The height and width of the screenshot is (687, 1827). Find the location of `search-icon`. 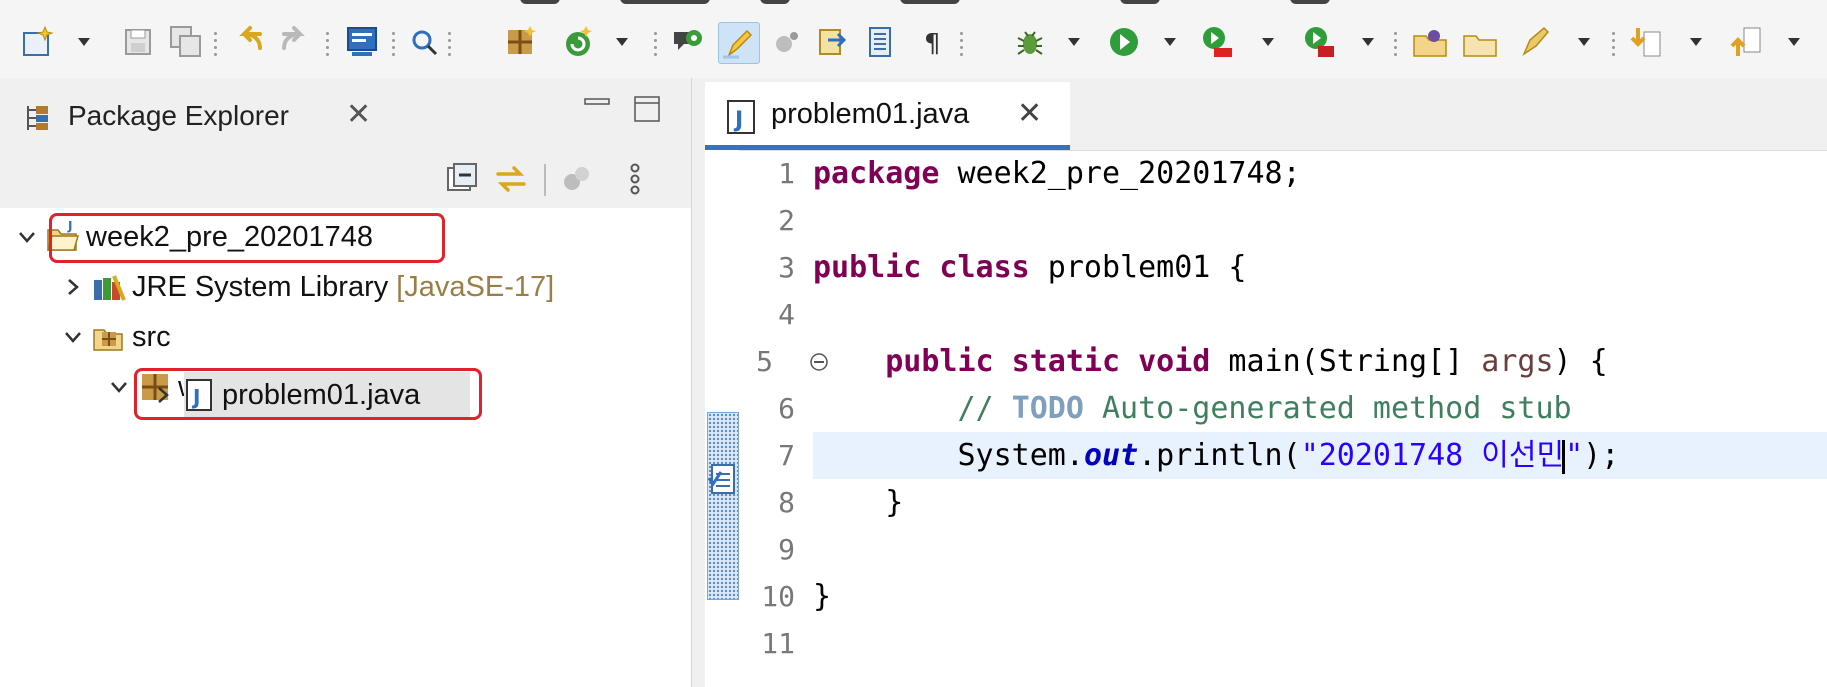

search-icon is located at coordinates (424, 42).